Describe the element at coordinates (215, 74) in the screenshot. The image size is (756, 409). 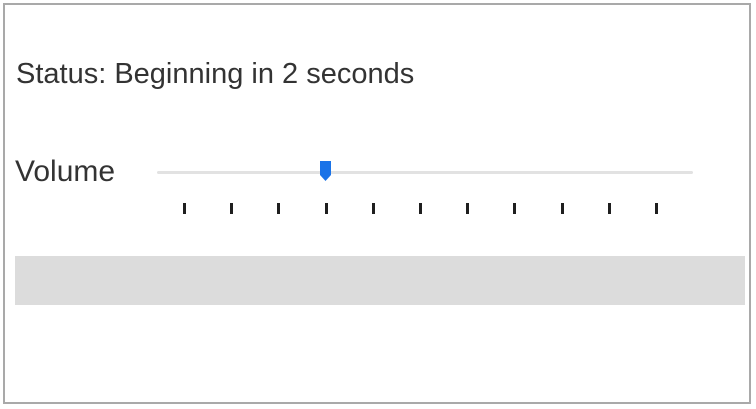
I see `status-text: Status: Beginning in 2 seconds` at that location.